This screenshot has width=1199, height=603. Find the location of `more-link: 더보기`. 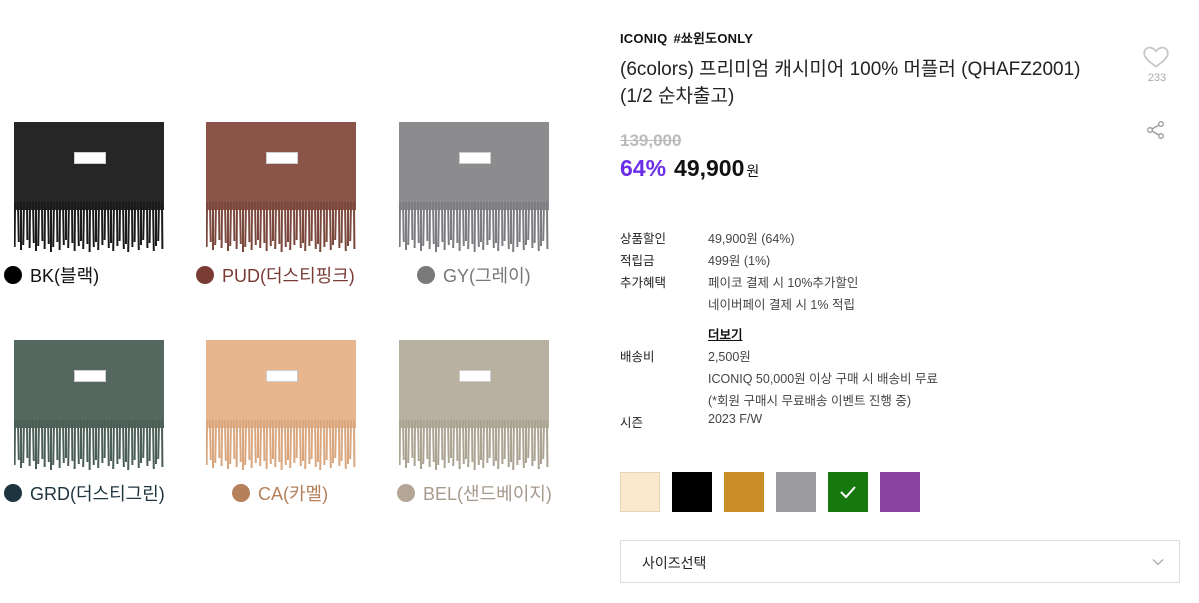

more-link: 더보기 is located at coordinates (725, 333).